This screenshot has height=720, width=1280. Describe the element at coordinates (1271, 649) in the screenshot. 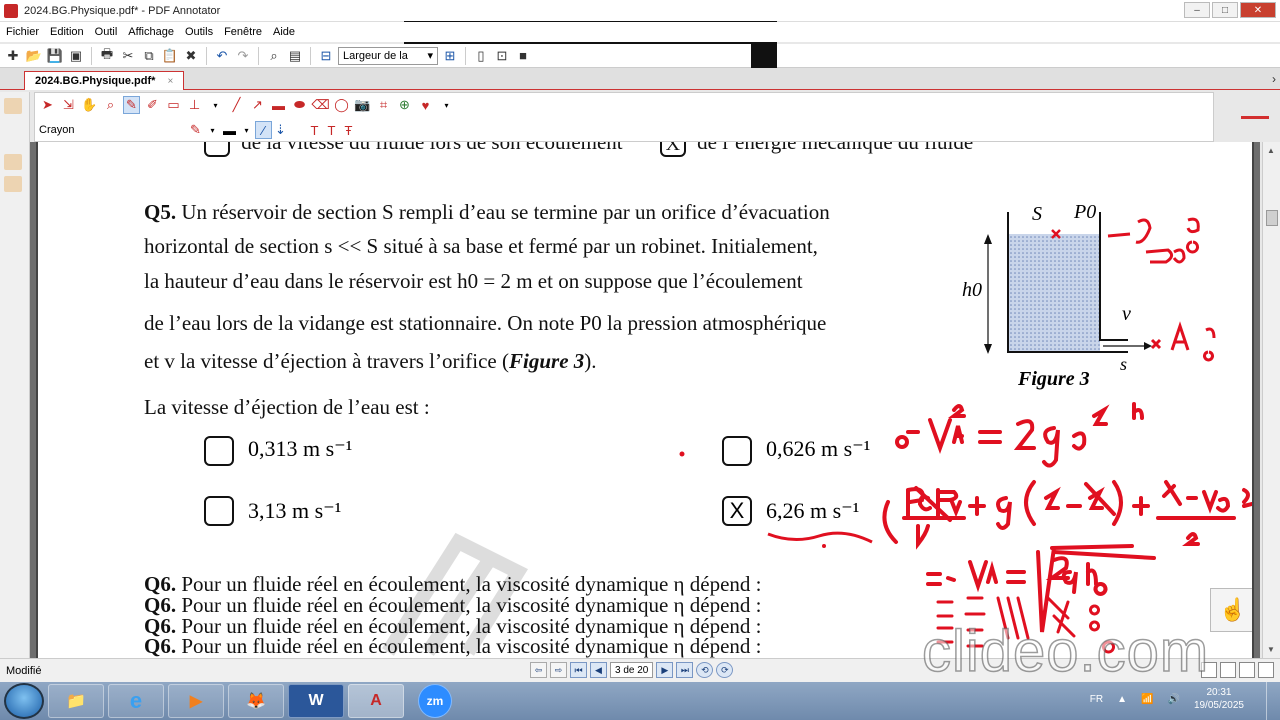

I see `scroll-down-icon: ▼` at that location.